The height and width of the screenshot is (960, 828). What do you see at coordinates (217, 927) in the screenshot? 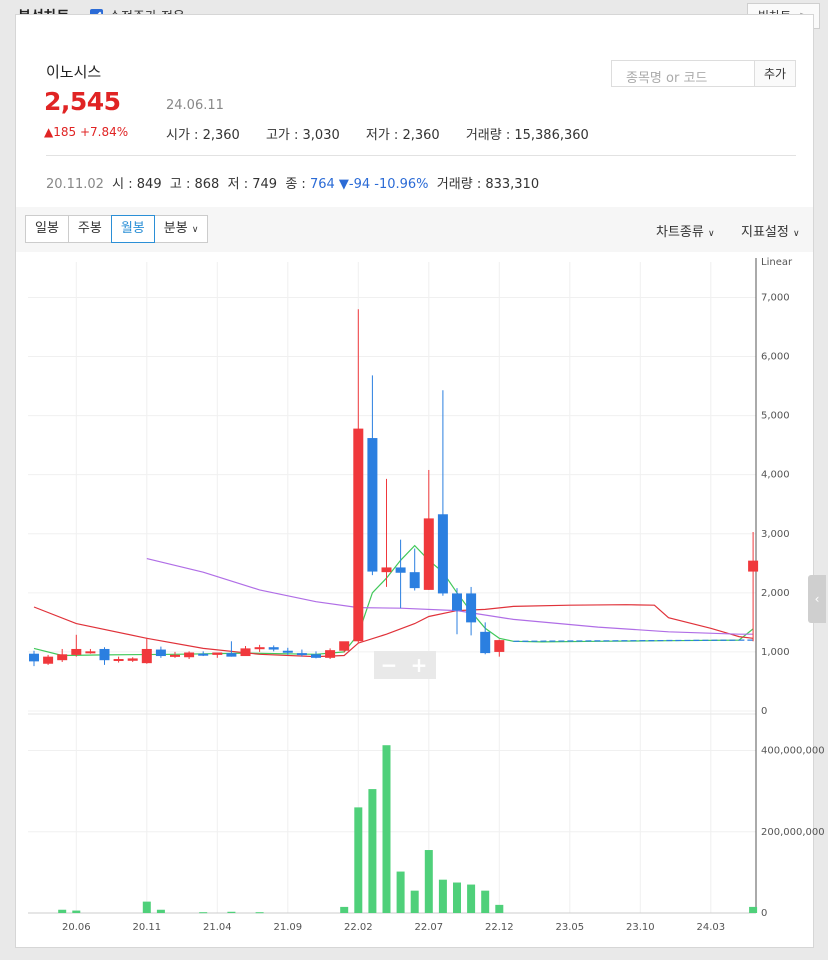
I see `x-tick-label: 21.04` at bounding box center [217, 927].